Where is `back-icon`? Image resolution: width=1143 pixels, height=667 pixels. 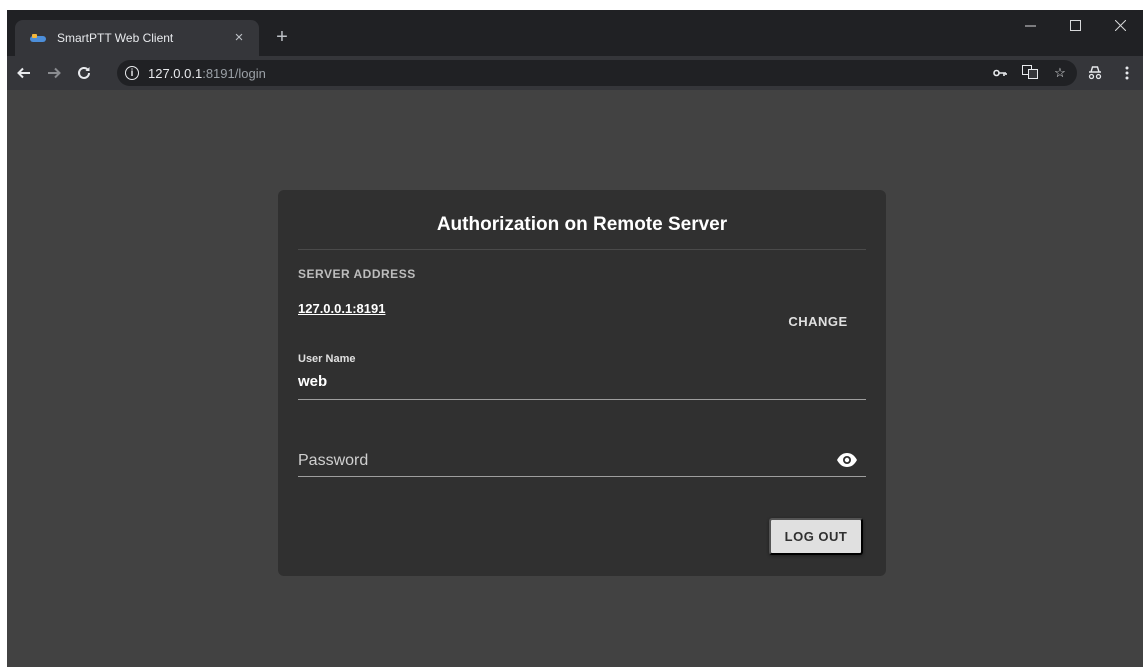 back-icon is located at coordinates (24, 73).